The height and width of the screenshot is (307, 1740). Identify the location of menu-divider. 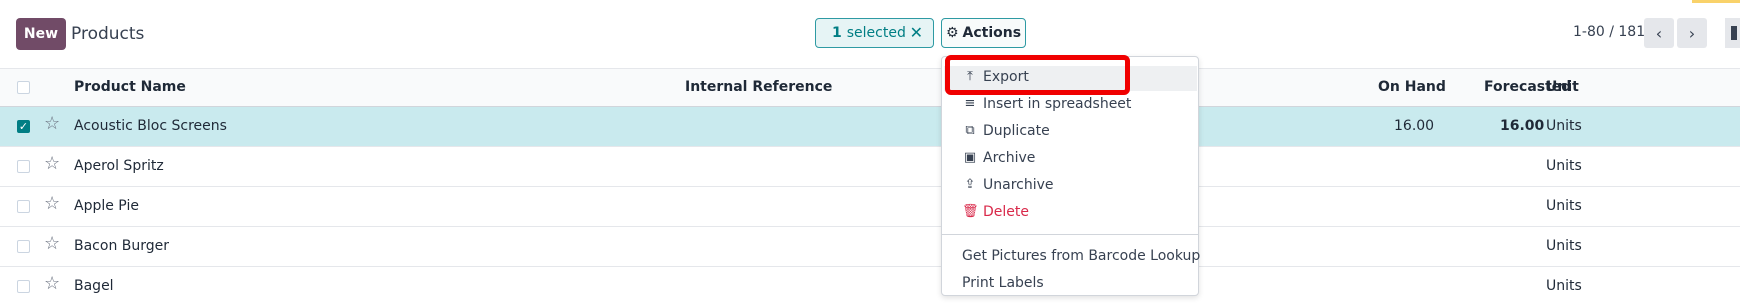
(1070, 234).